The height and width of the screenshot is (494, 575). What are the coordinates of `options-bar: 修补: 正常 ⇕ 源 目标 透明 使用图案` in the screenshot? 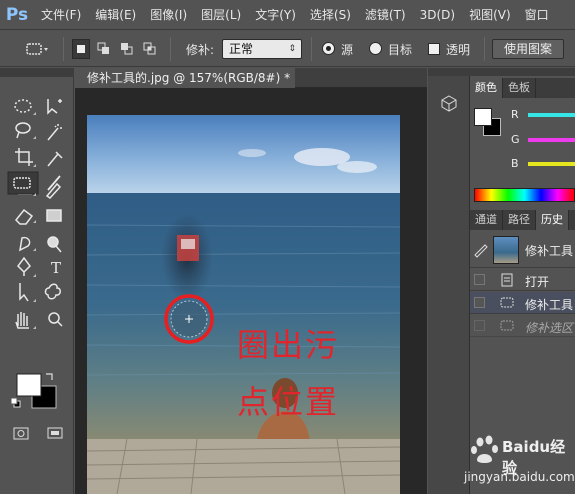 It's located at (287, 49).